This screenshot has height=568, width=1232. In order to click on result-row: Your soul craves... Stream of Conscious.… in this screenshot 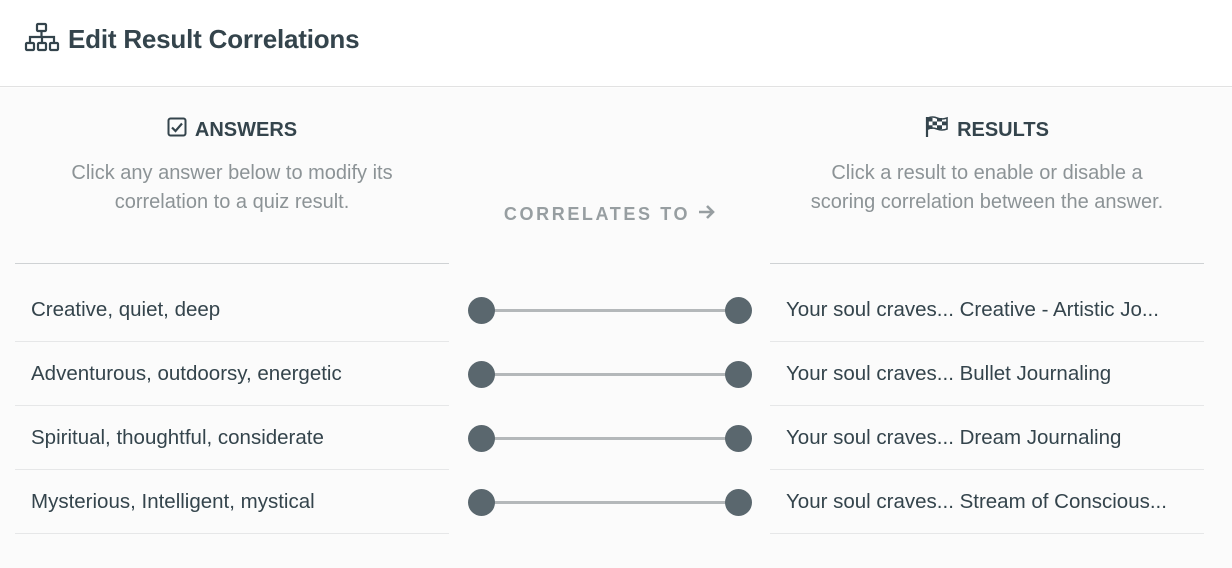, I will do `click(987, 502)`.